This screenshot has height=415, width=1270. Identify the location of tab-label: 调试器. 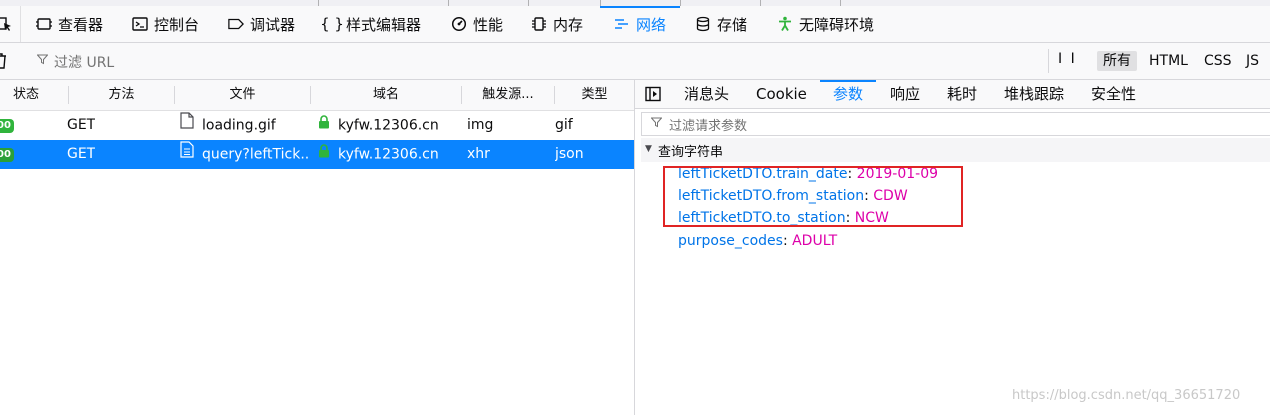
(273, 24).